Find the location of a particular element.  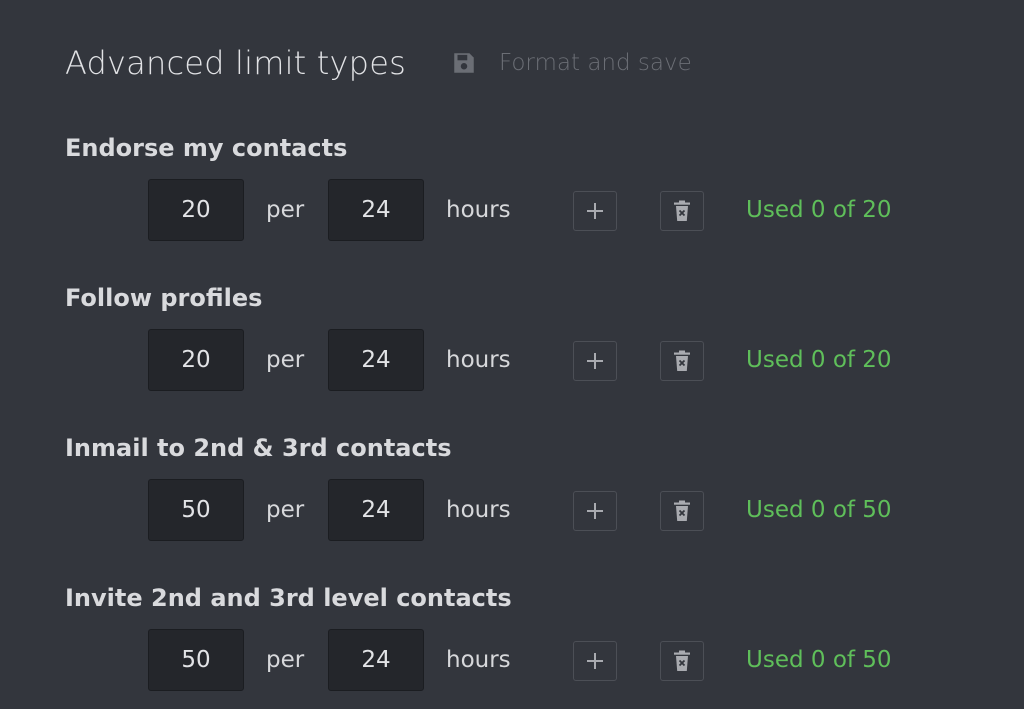

format-and-save-label: Format and save is located at coordinates (595, 63).